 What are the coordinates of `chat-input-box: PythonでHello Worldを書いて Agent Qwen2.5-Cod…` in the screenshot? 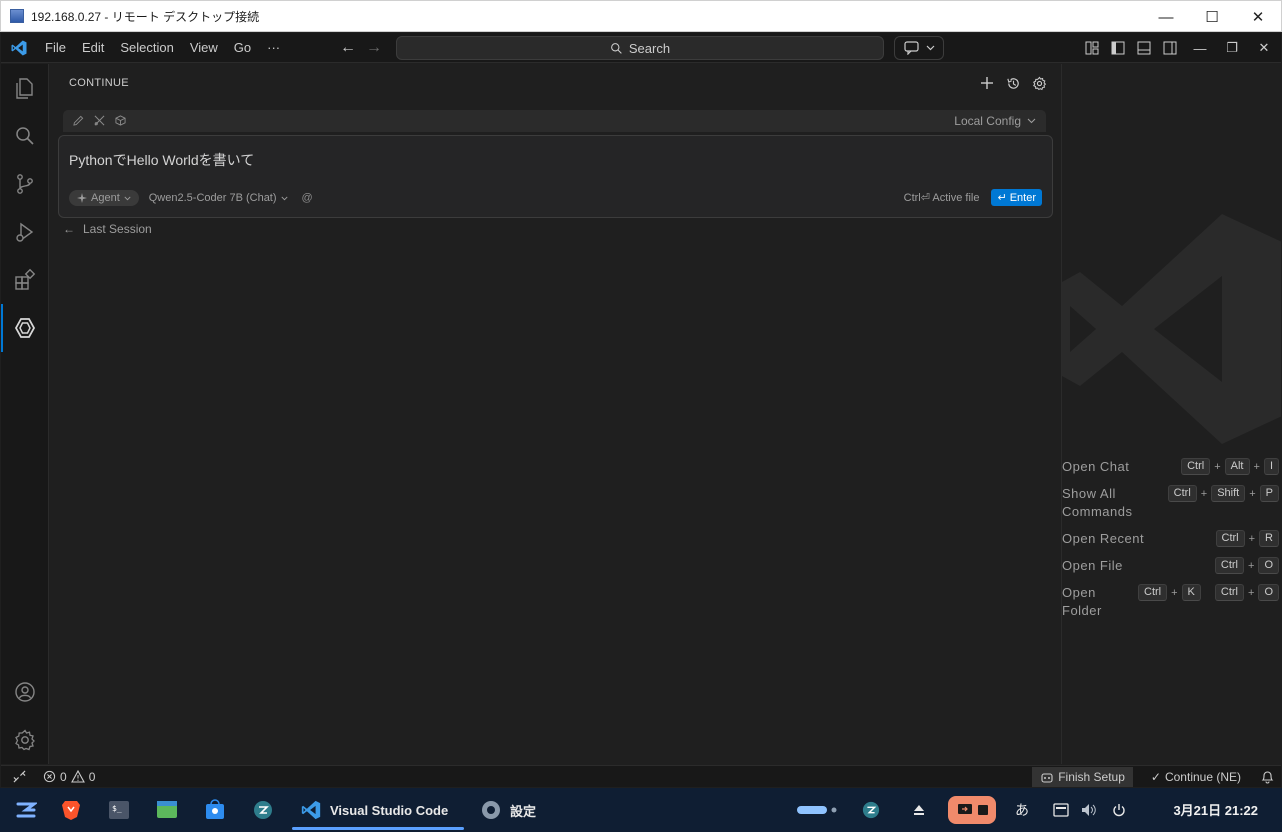 It's located at (555, 176).